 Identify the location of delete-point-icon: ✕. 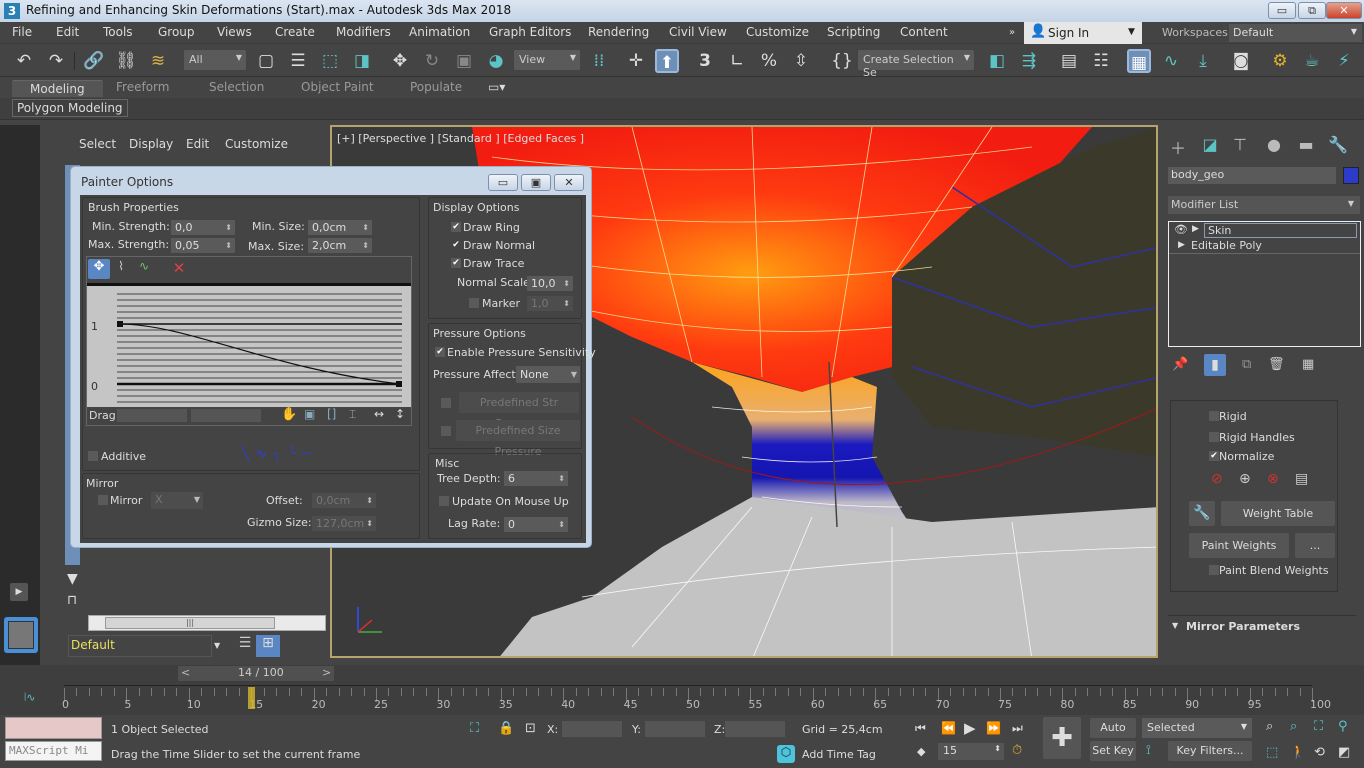
(179, 269).